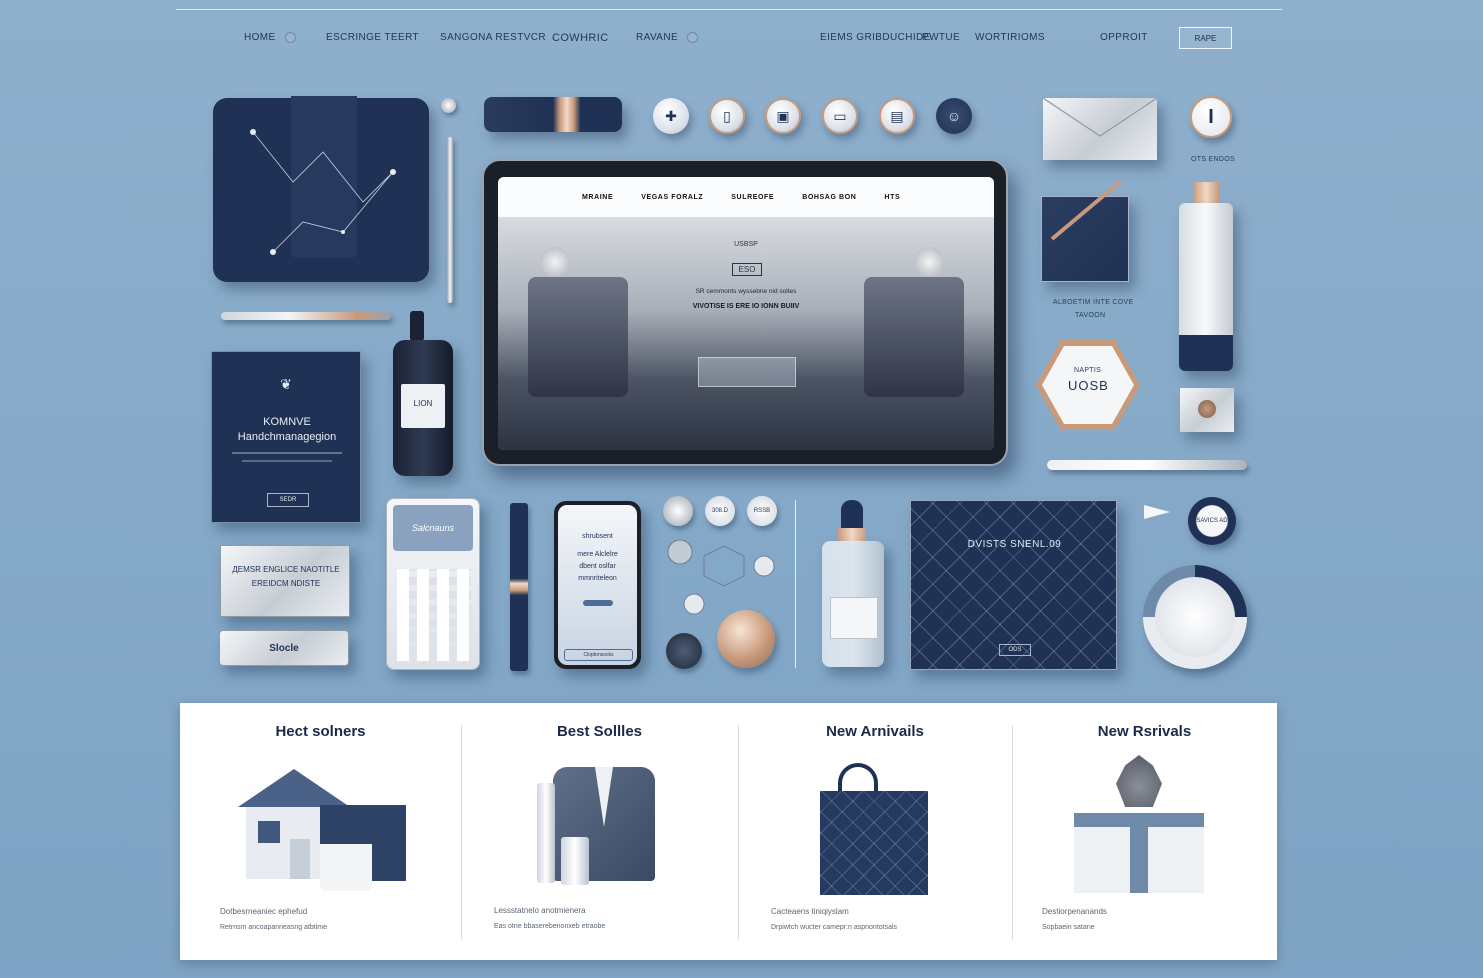  What do you see at coordinates (1206, 193) in the screenshot?
I see `bottle-cap` at bounding box center [1206, 193].